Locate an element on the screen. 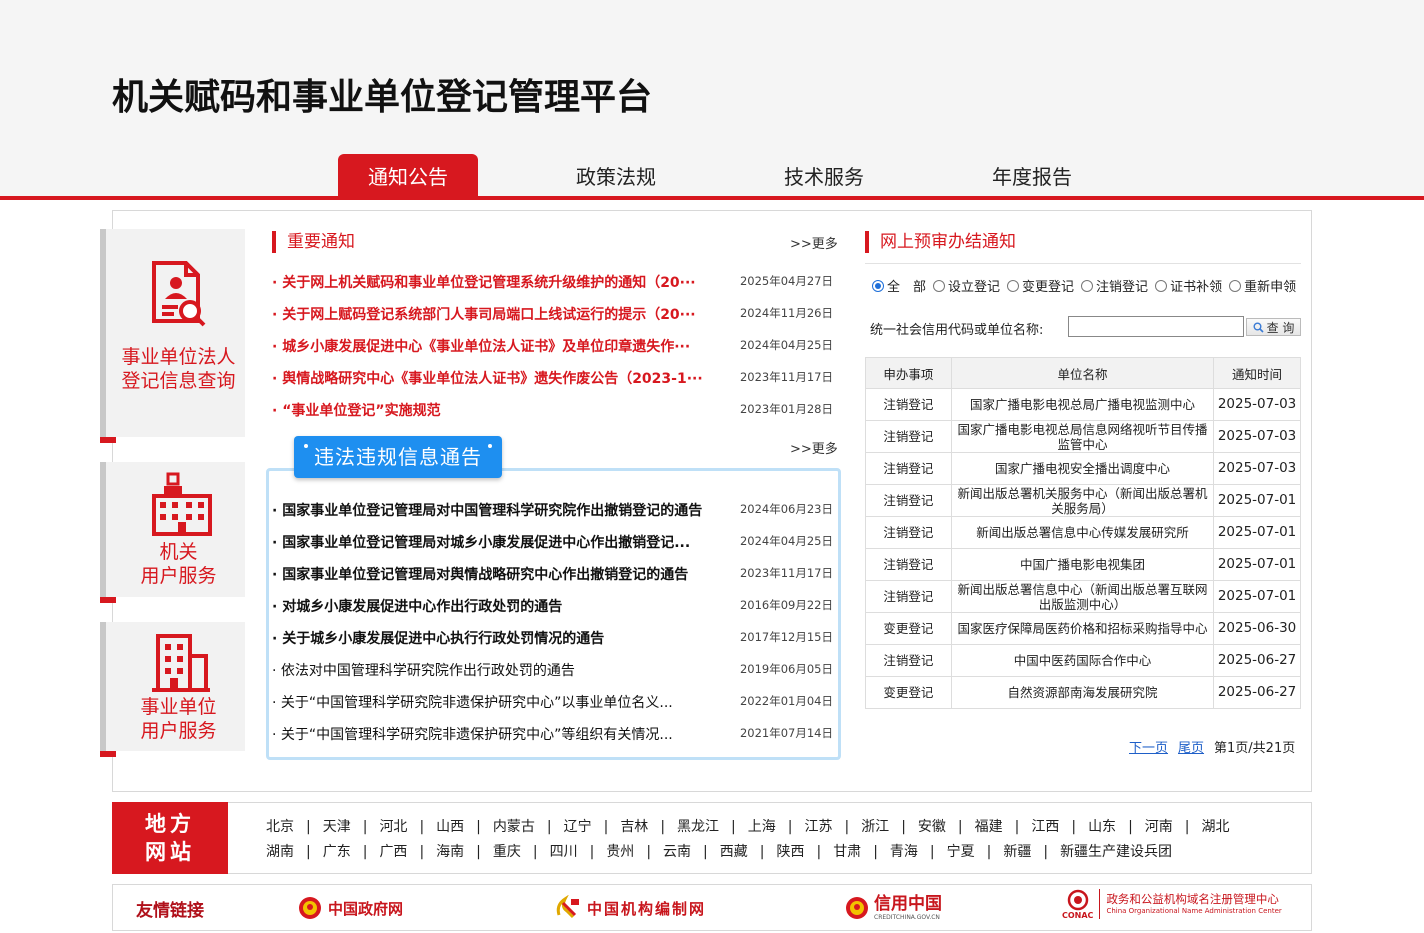 The image size is (1424, 933). region-link: 河南 is located at coordinates (1159, 827).